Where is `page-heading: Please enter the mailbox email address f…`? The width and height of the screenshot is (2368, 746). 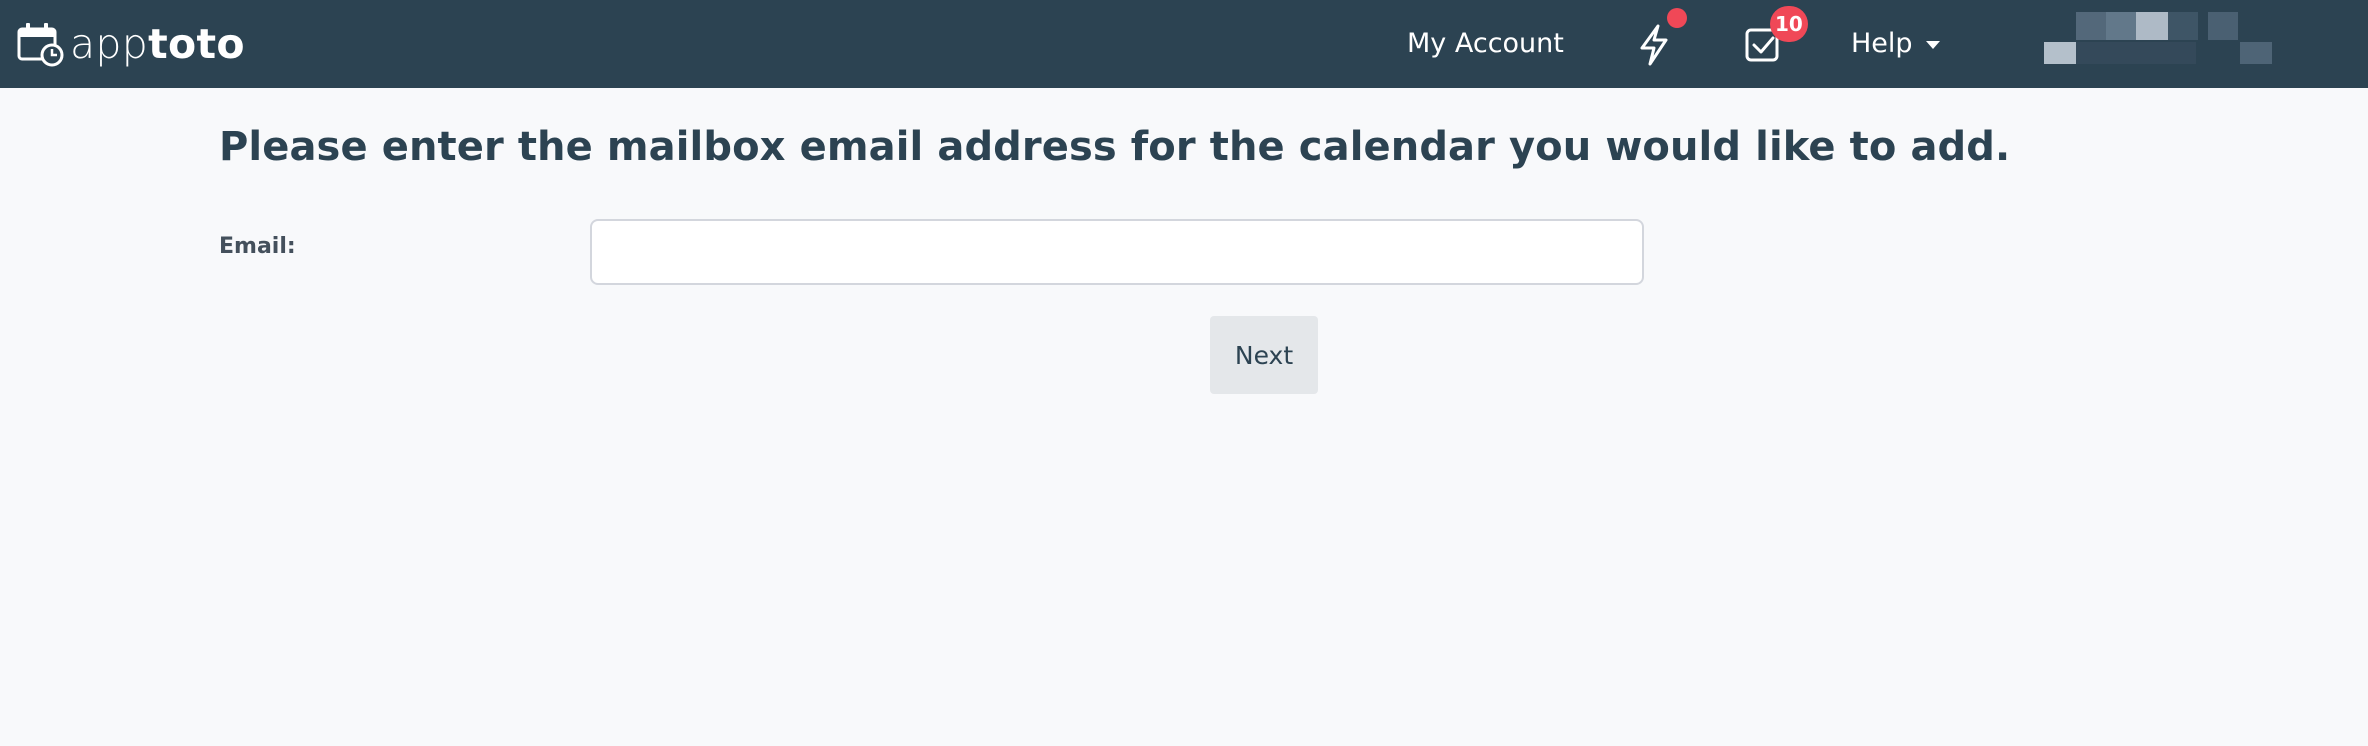
page-heading: Please enter the mailbox email address f… is located at coordinates (1115, 147).